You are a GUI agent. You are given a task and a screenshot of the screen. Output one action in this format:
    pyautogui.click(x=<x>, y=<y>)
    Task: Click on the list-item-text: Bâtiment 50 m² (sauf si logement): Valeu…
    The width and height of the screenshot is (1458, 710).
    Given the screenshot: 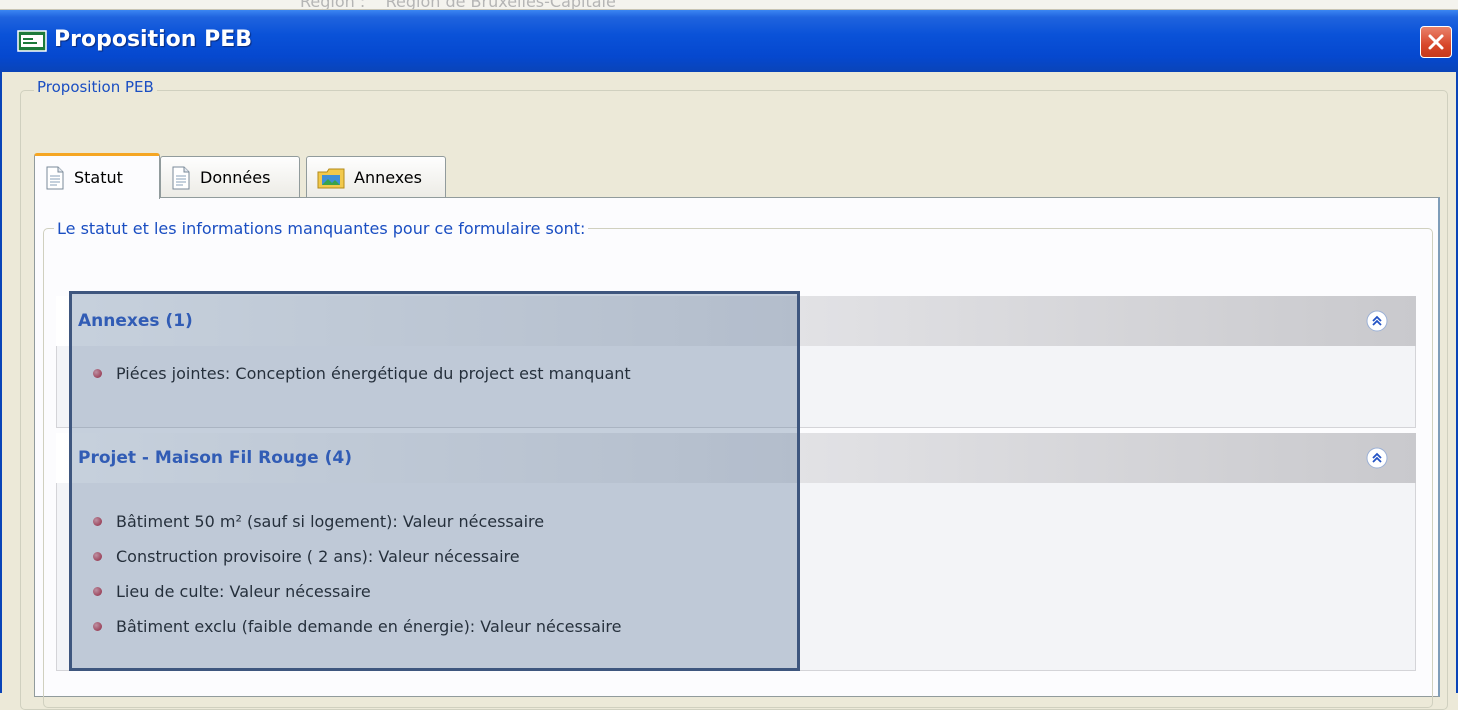 What is the action you would take?
    pyautogui.click(x=330, y=521)
    